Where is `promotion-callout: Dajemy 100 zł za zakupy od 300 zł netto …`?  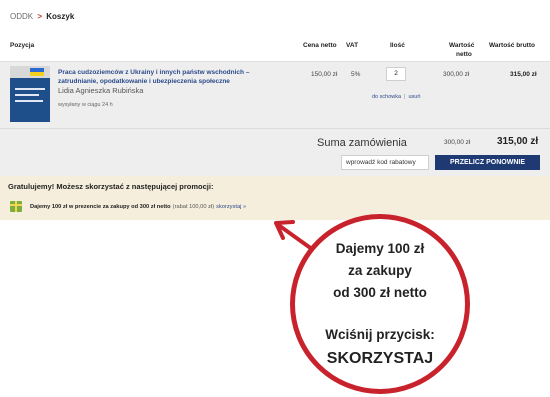
promotion-callout: Dajemy 100 zł za zakupy od 300 zł netto … is located at coordinates (380, 304).